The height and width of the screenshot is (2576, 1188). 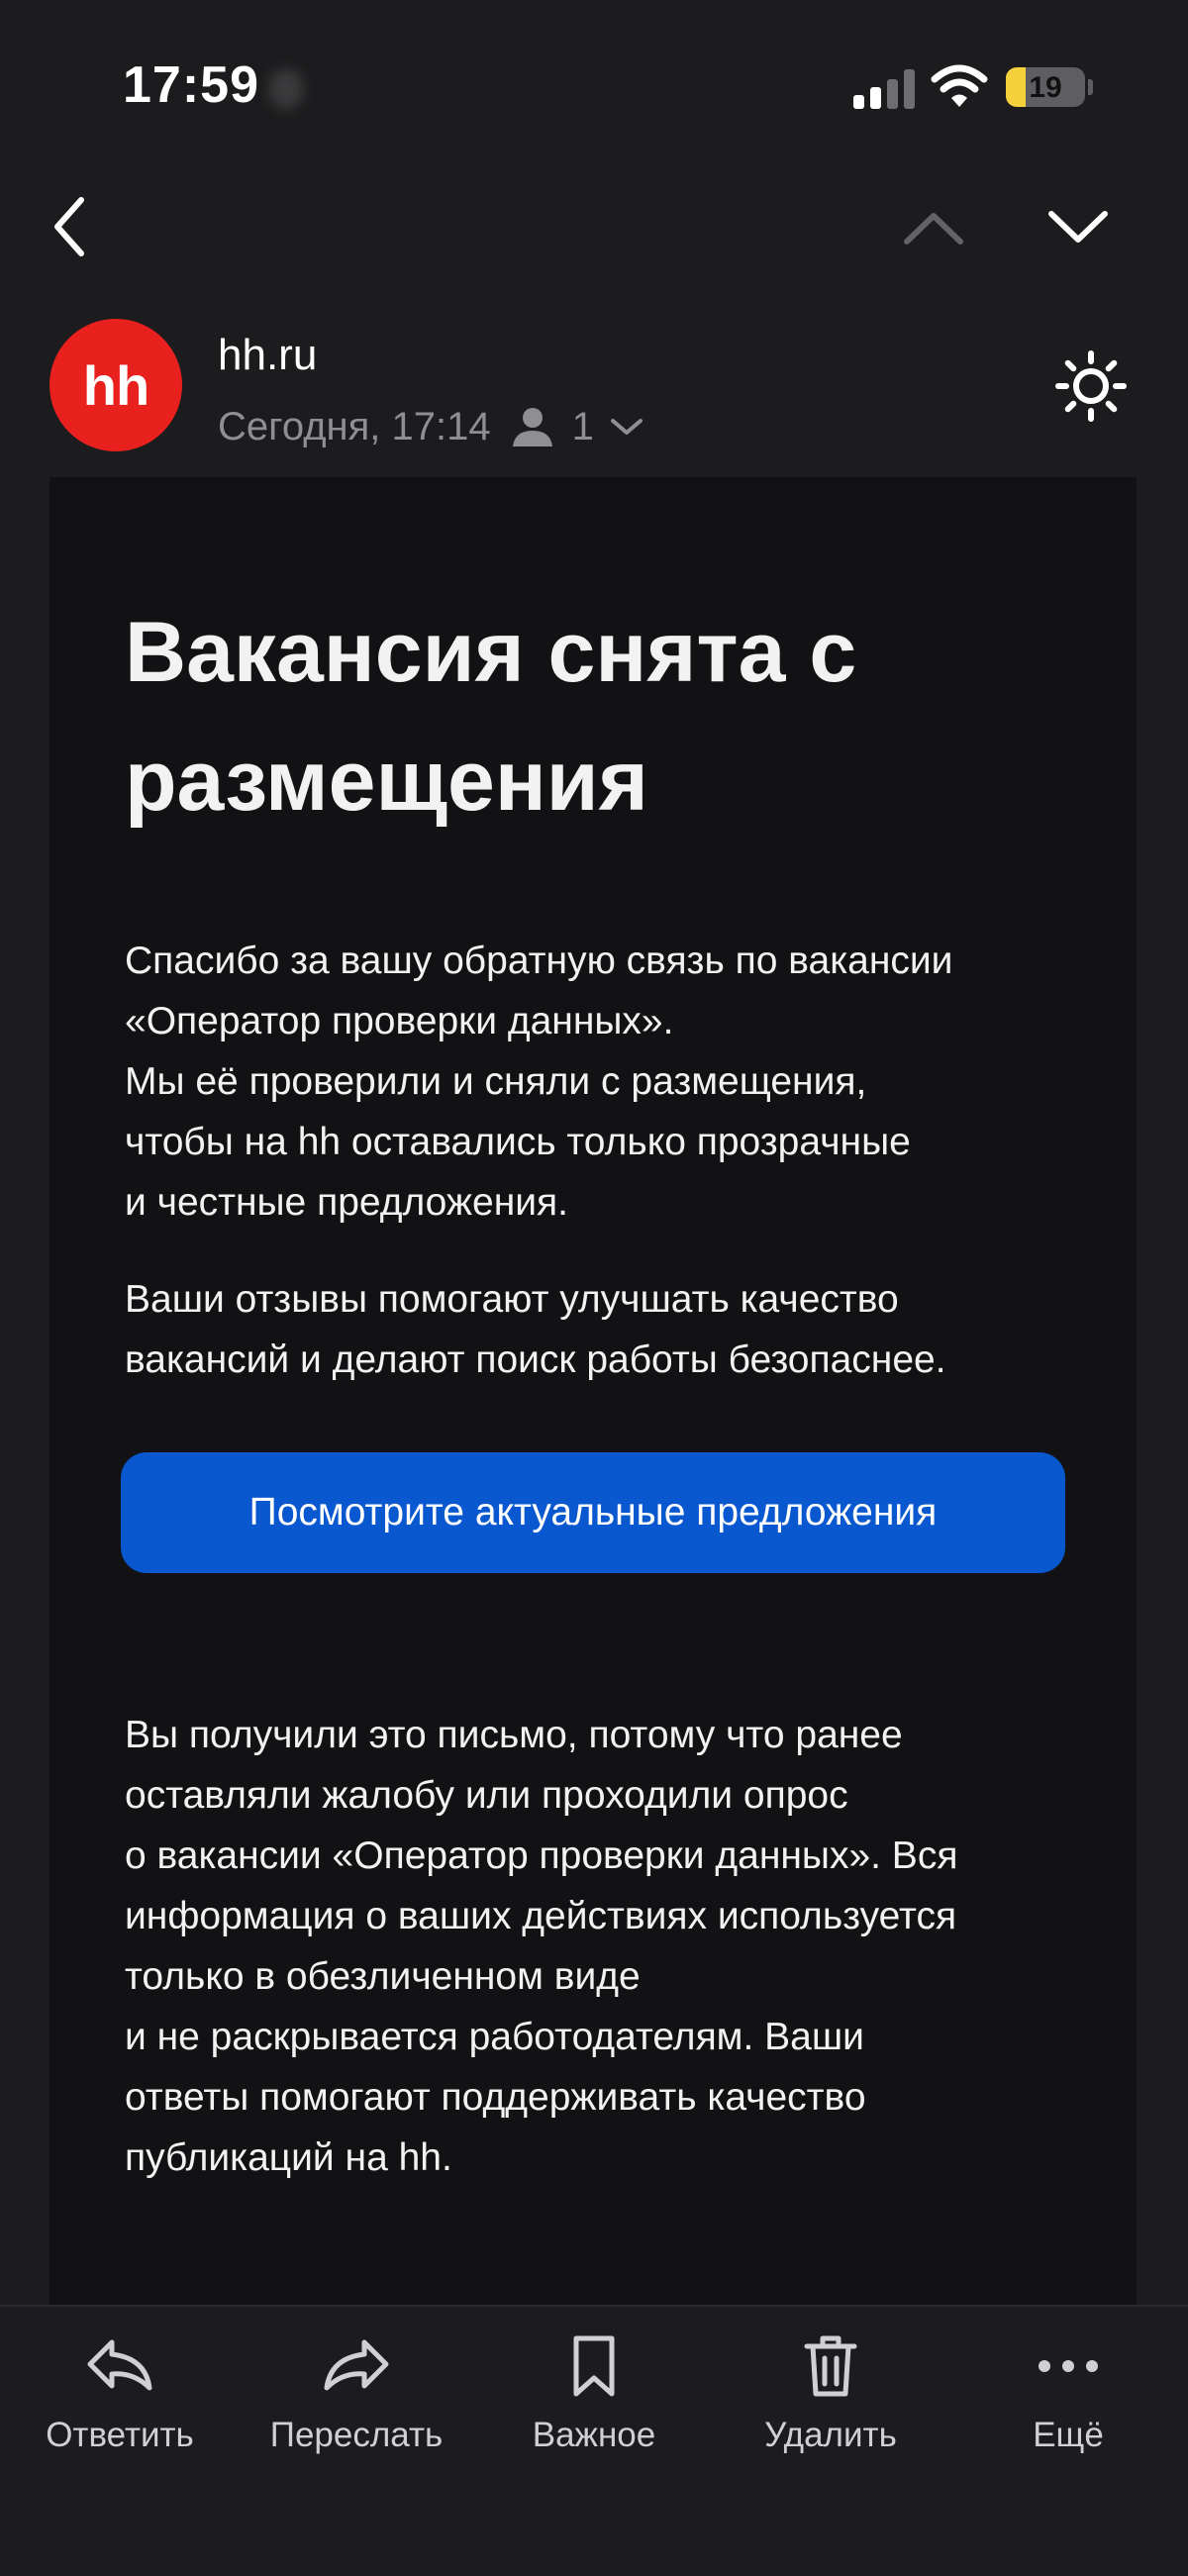 What do you see at coordinates (356, 2365) in the screenshot?
I see `forward-icon` at bounding box center [356, 2365].